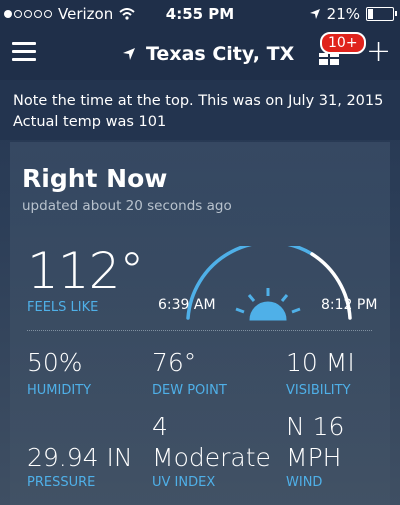 Image resolution: width=400 pixels, height=505 pixels. I want to click on humidity-label: HUMIDITY, so click(59, 390).